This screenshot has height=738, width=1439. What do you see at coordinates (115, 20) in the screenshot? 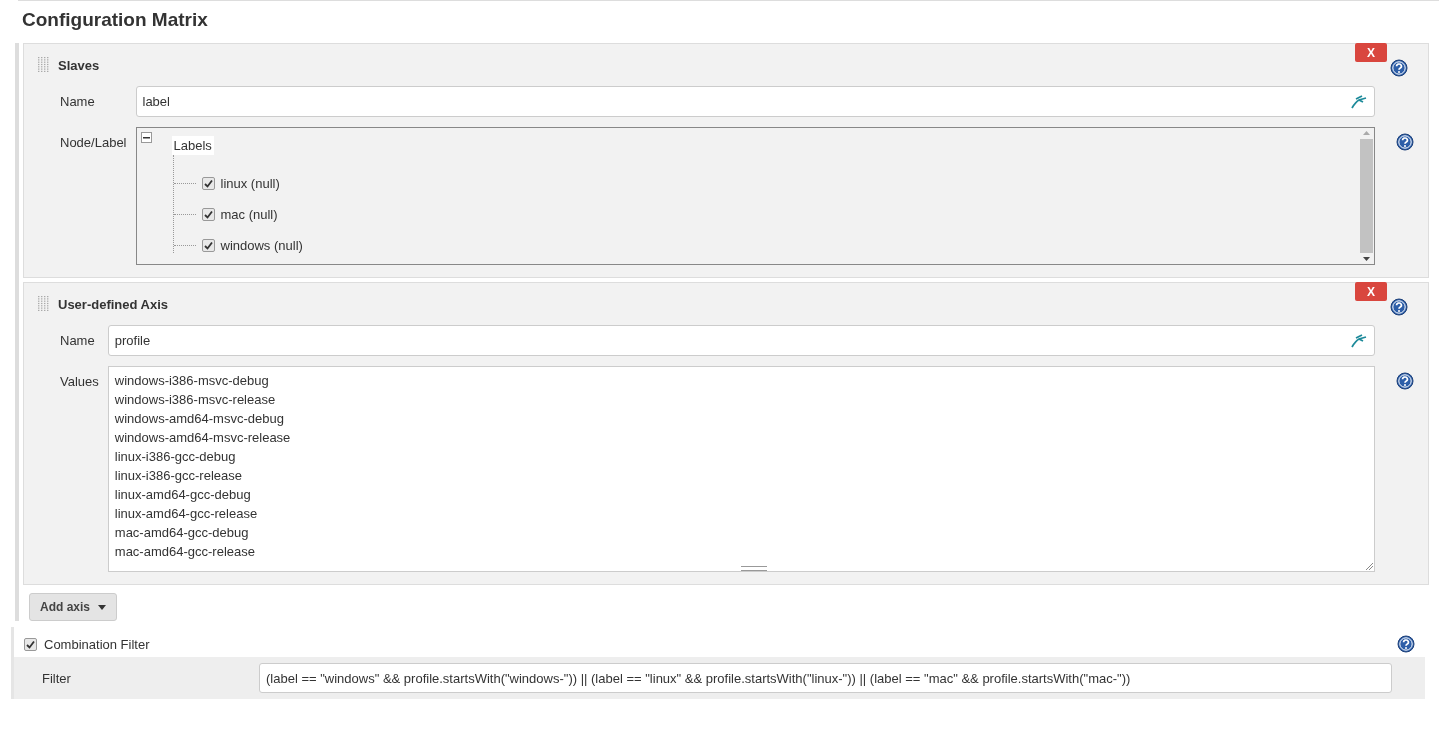
I see `page-title: Configuration Matrix` at bounding box center [115, 20].